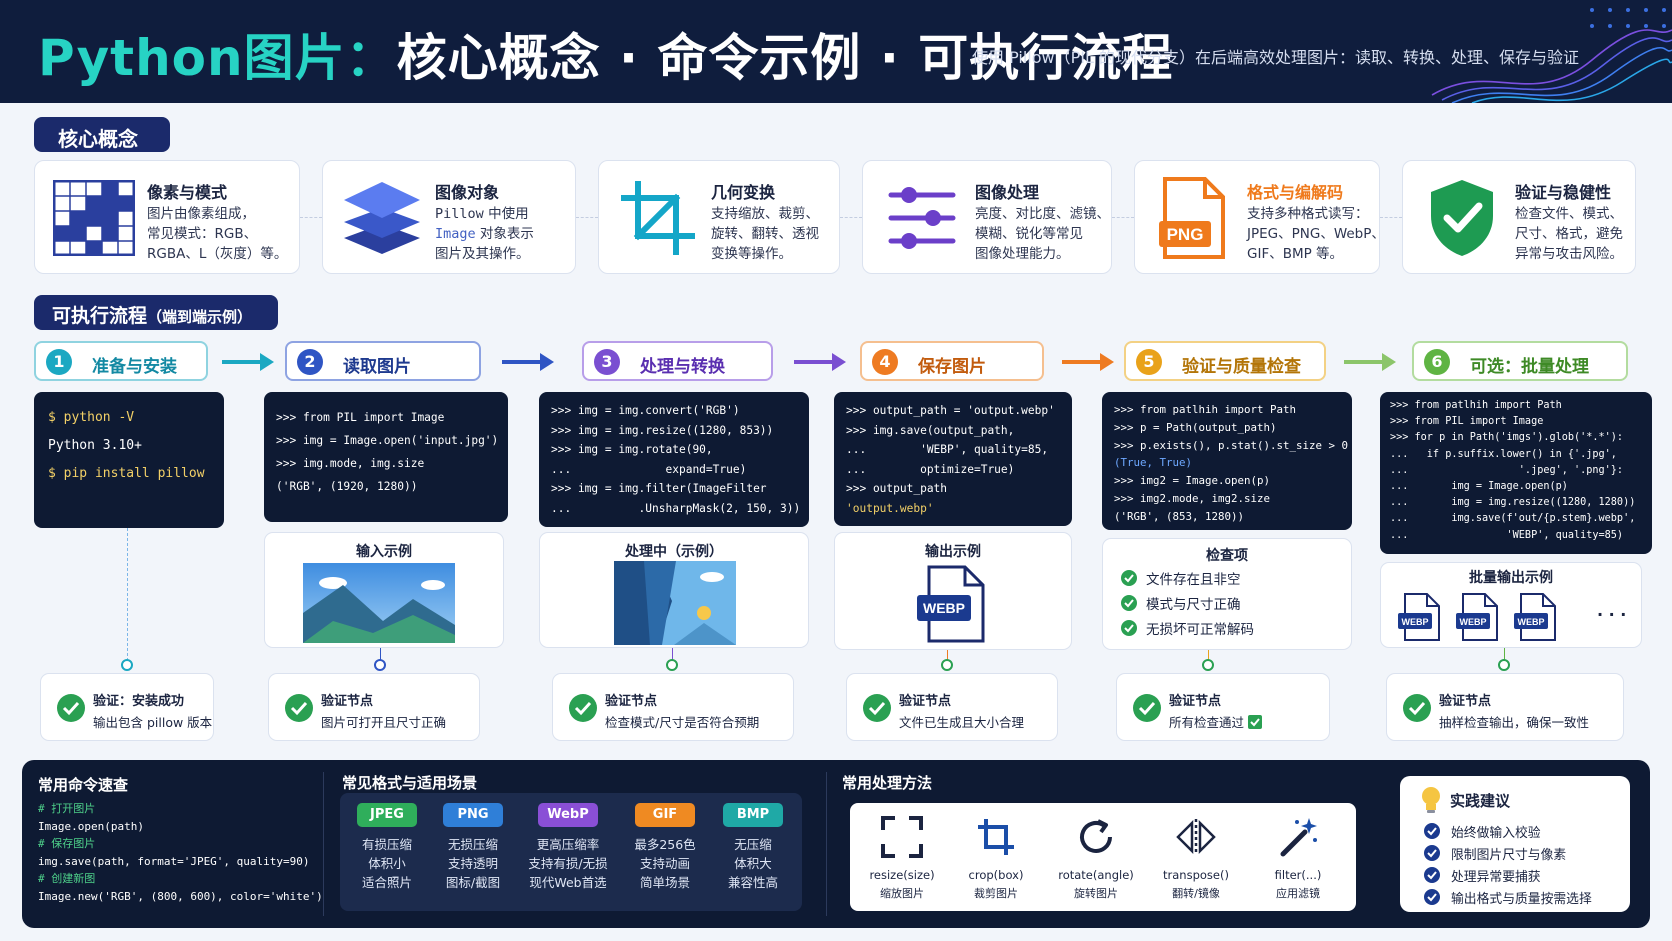 This screenshot has height=941, width=1672. Describe the element at coordinates (83, 785) in the screenshot. I see `cheatsheet-title: 常用命令速查` at that location.